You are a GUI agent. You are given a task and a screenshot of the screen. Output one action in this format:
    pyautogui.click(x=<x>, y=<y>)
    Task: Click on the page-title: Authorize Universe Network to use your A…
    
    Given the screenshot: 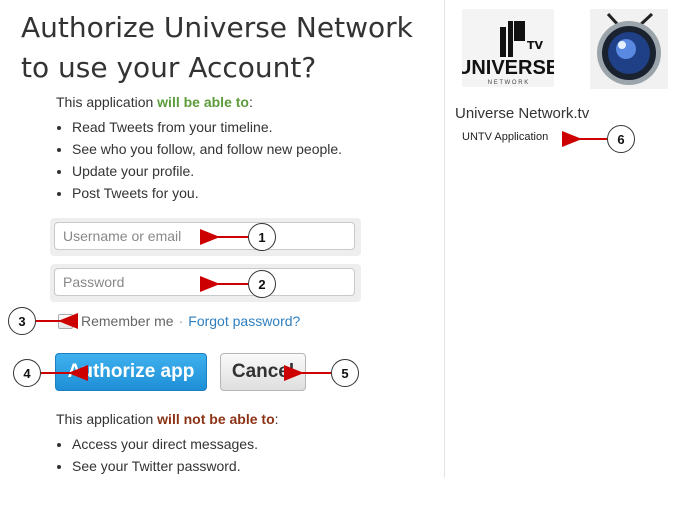 What is the action you would take?
    pyautogui.click(x=217, y=47)
    